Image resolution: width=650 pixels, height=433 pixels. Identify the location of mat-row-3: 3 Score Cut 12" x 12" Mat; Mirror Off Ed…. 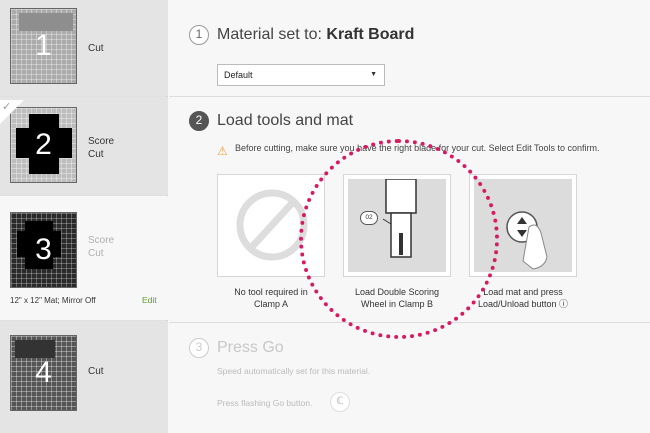
(84, 258).